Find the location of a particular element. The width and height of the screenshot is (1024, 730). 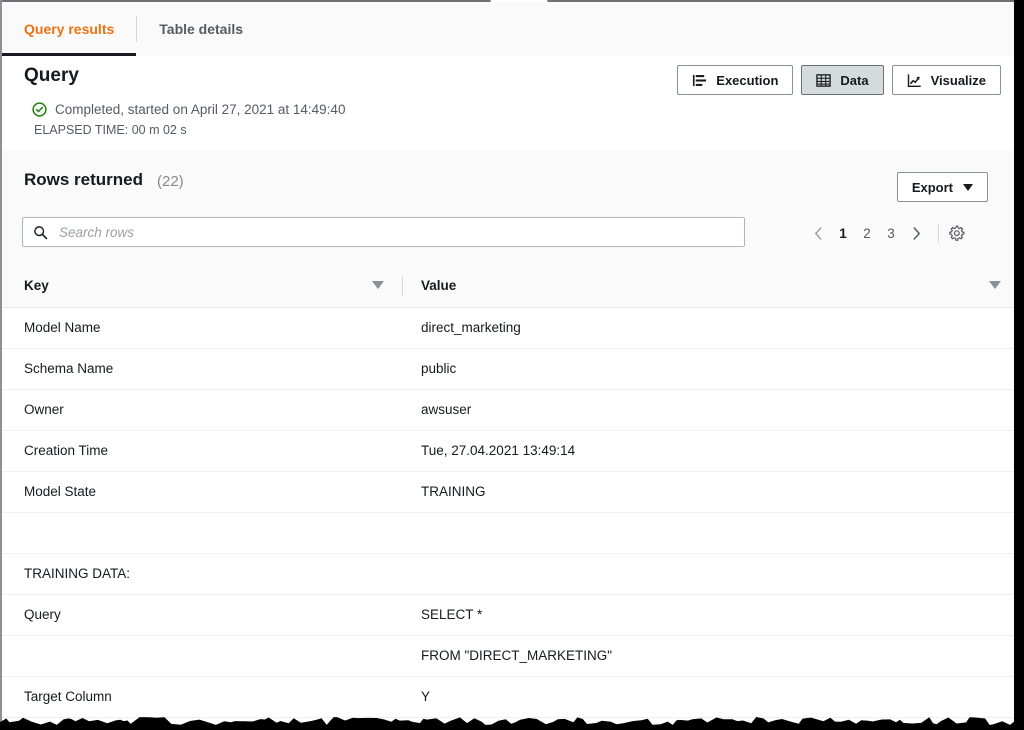

page-2-button: 2 is located at coordinates (867, 233).